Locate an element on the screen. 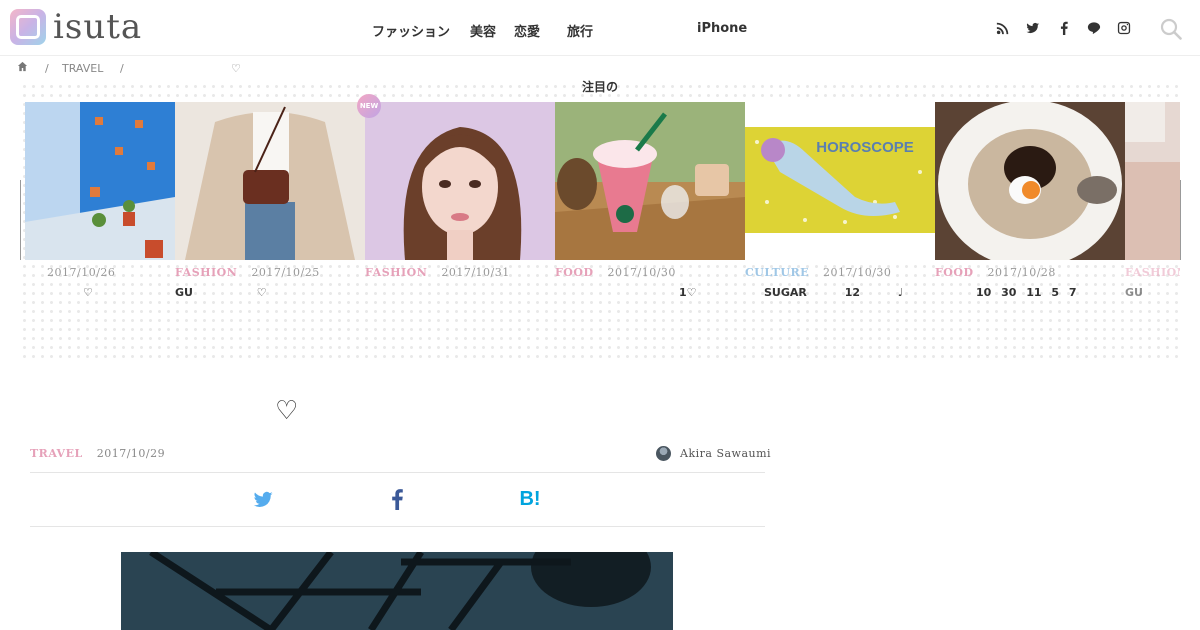 This screenshot has height=630, width=1200. card-date: 2017/10/31 is located at coordinates (475, 272).